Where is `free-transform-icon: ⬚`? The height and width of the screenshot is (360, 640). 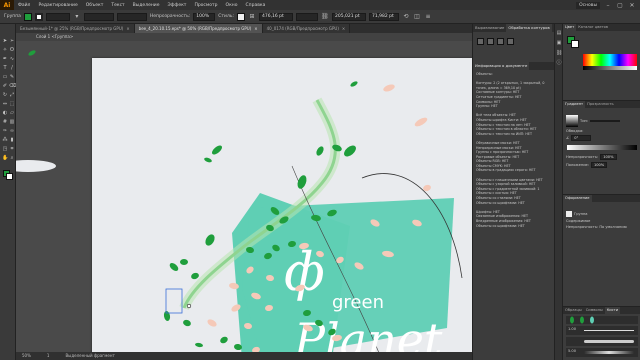
free-transform-icon: ⬚ is located at coordinates (12, 104).